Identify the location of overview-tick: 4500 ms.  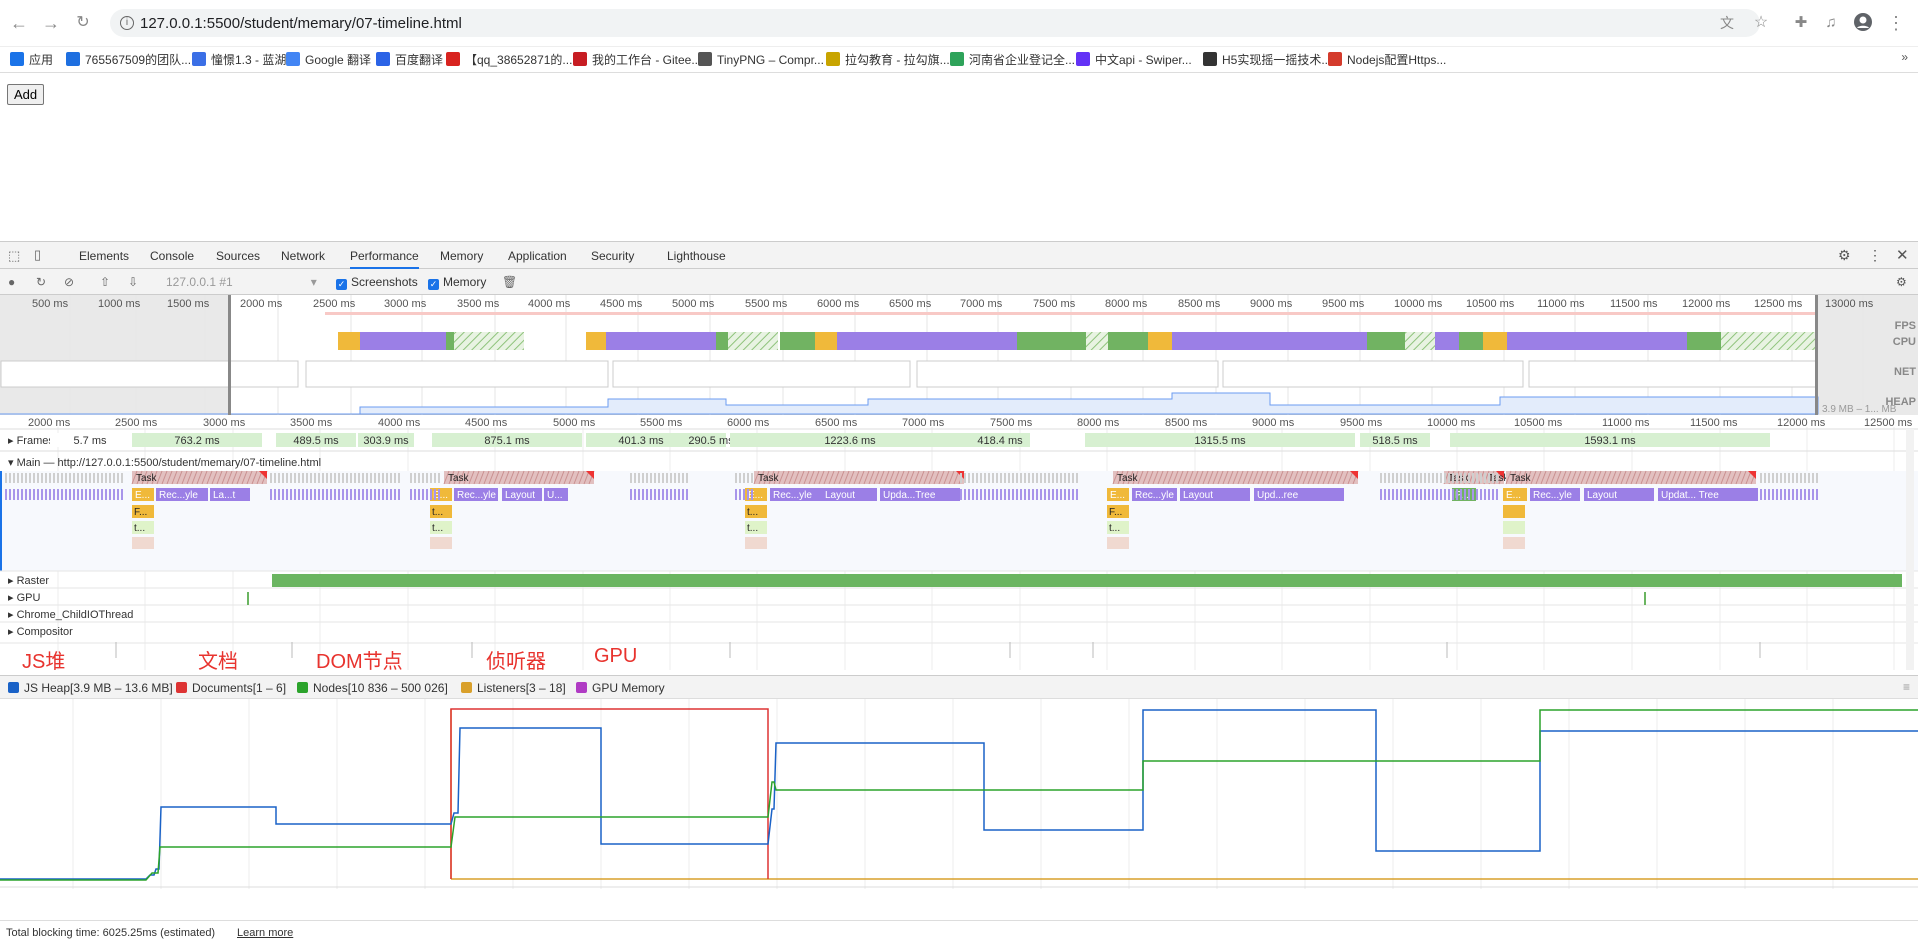
(621, 304).